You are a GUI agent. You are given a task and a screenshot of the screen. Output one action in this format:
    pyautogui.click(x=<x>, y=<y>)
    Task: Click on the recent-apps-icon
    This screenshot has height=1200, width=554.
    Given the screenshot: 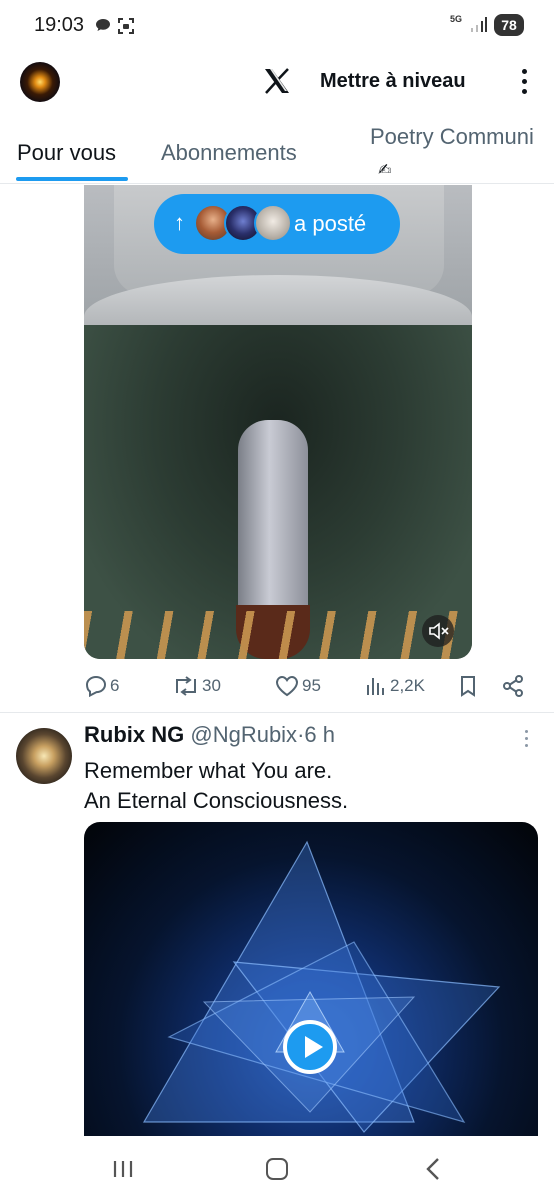 What is the action you would take?
    pyautogui.click(x=123, y=1171)
    